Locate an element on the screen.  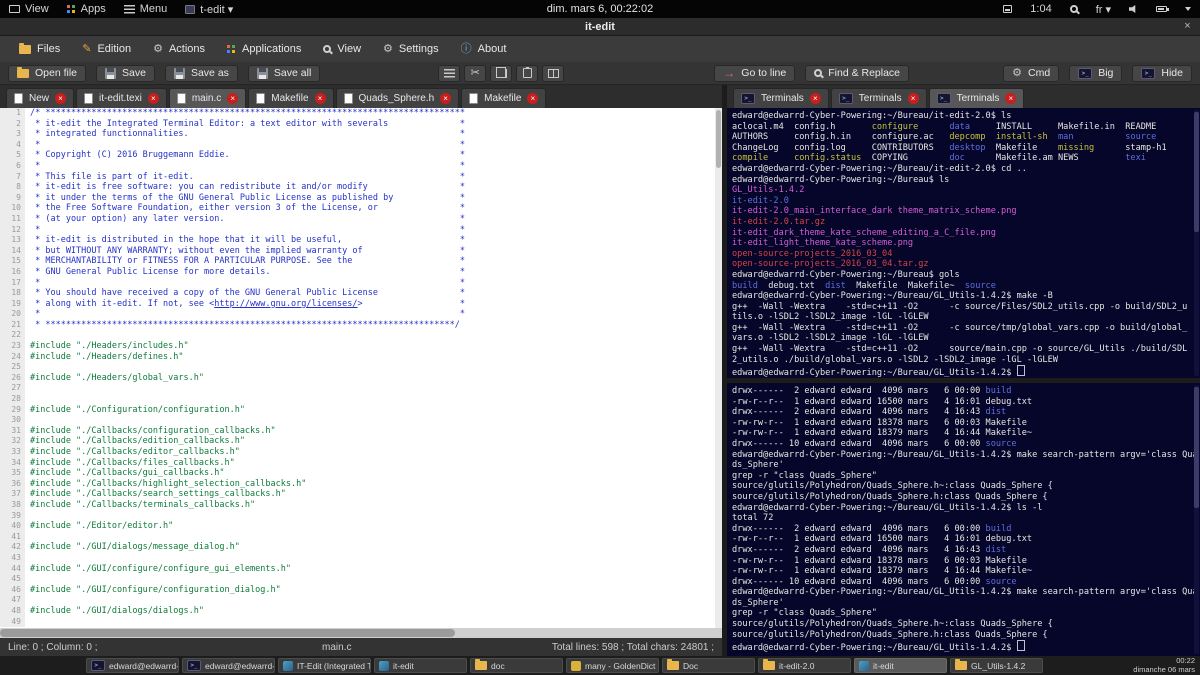
code-line: 20 * * is located at coordinates (361, 314).